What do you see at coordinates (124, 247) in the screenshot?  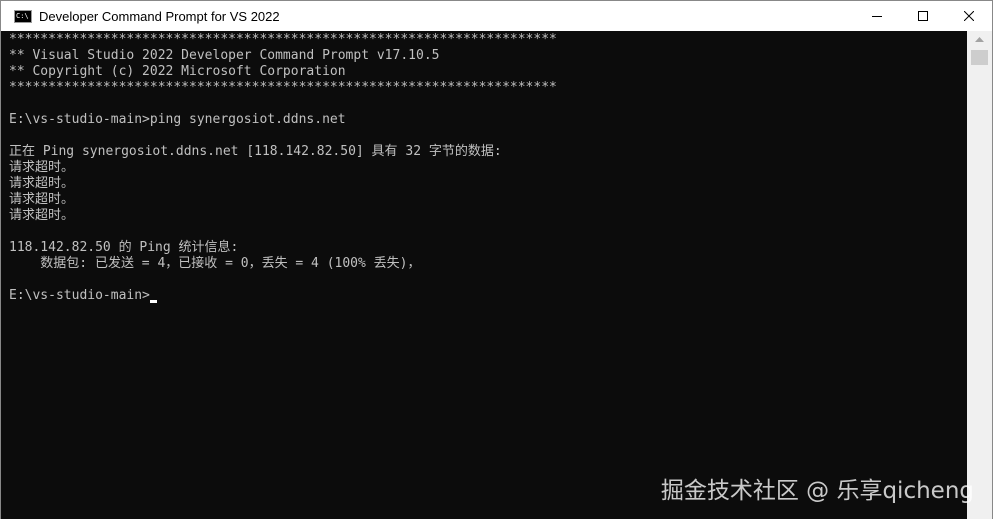 I see `console-line: 118.142.82.50 的 Ping 统计信息:` at bounding box center [124, 247].